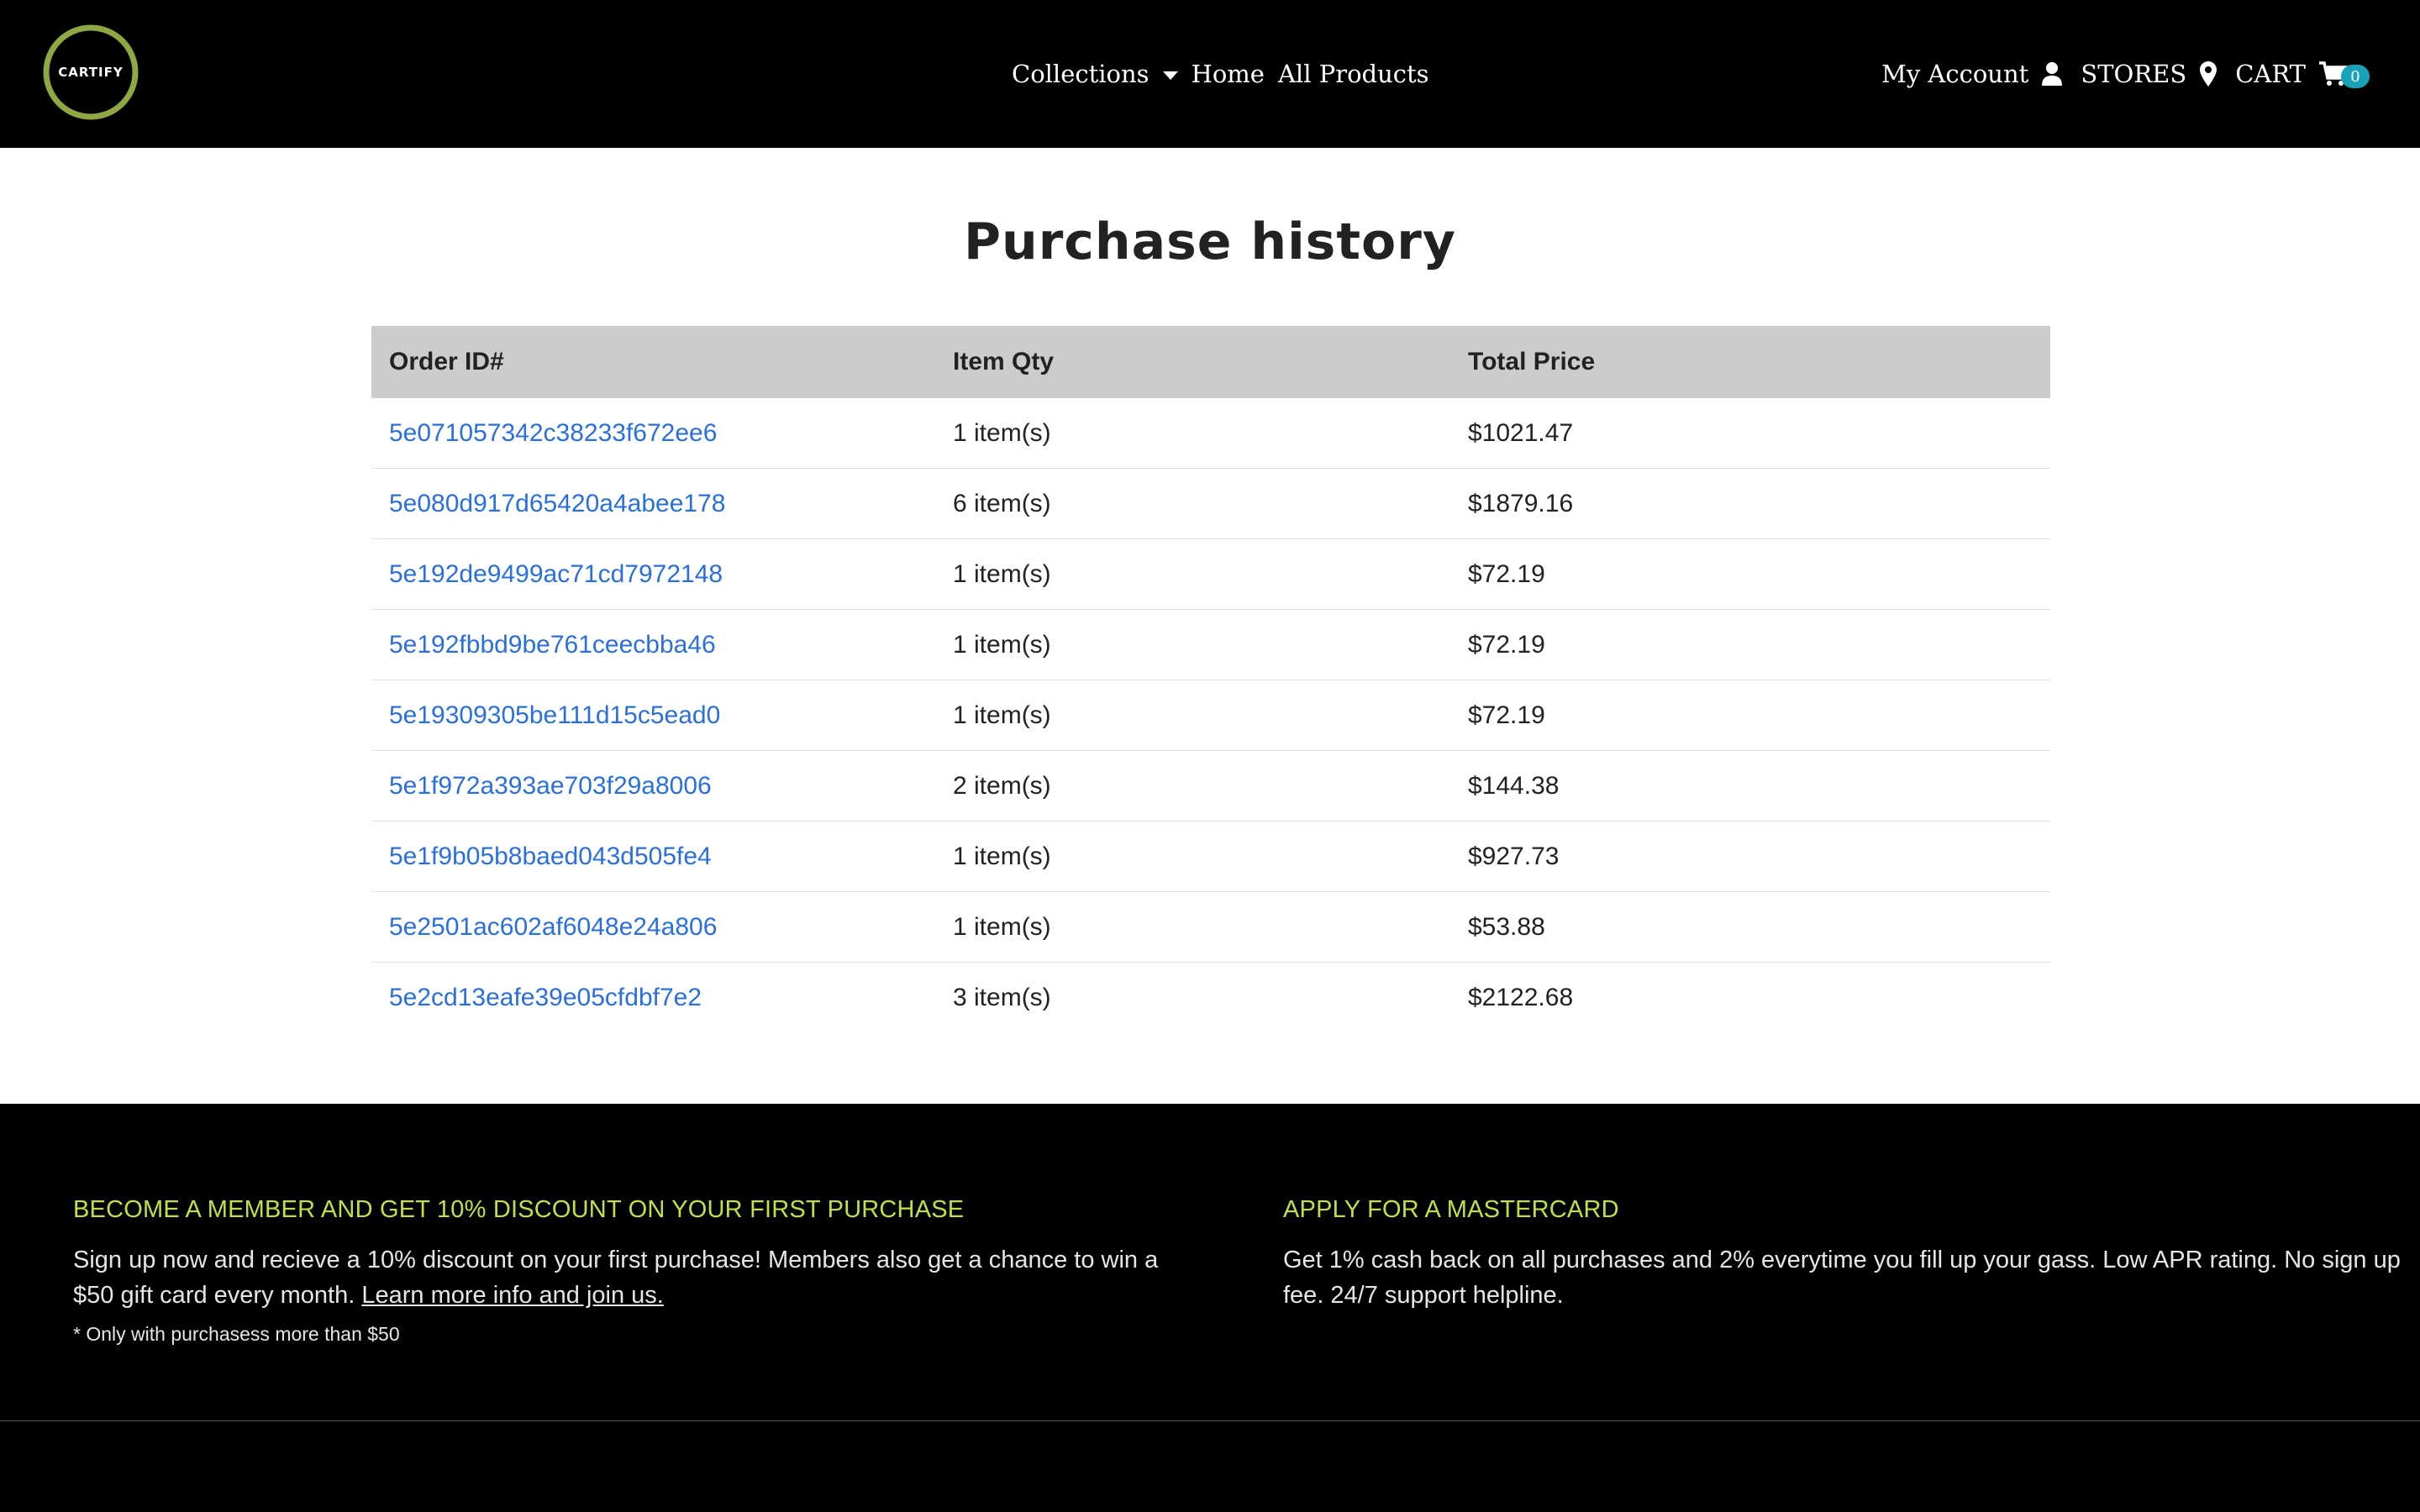 The width and height of the screenshot is (2420, 1512). I want to click on user-icon, so click(2052, 74).